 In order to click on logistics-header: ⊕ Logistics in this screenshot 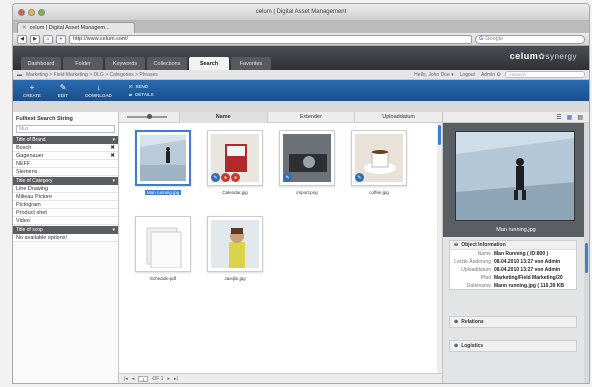, I will do `click(513, 346)`.